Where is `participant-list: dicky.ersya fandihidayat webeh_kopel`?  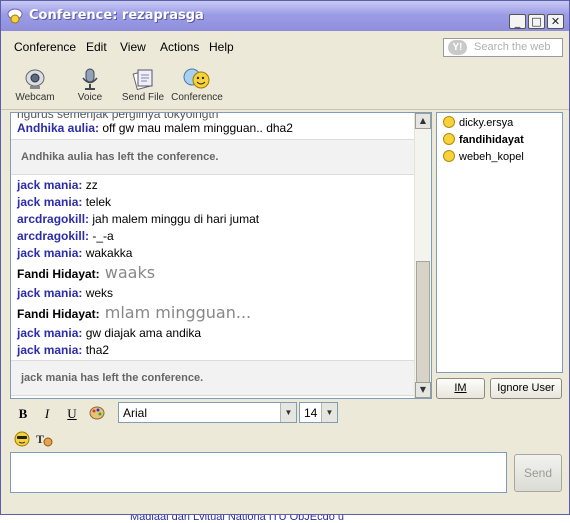 participant-list: dicky.ersya fandihidayat webeh_kopel is located at coordinates (499, 242).